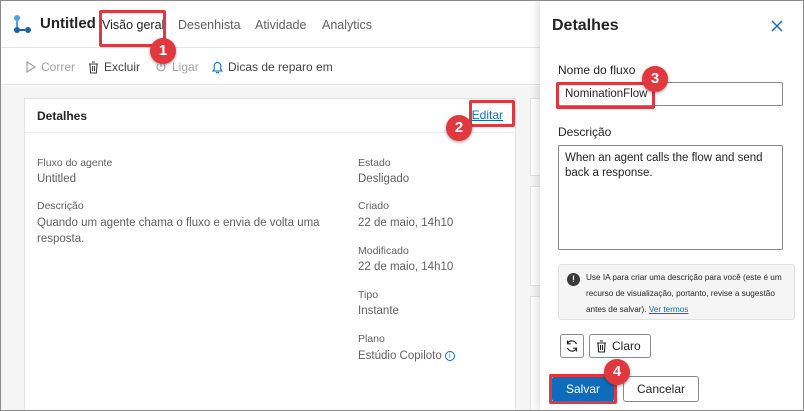  What do you see at coordinates (75, 163) in the screenshot?
I see `flow-name-label: Fluxo do agente` at bounding box center [75, 163].